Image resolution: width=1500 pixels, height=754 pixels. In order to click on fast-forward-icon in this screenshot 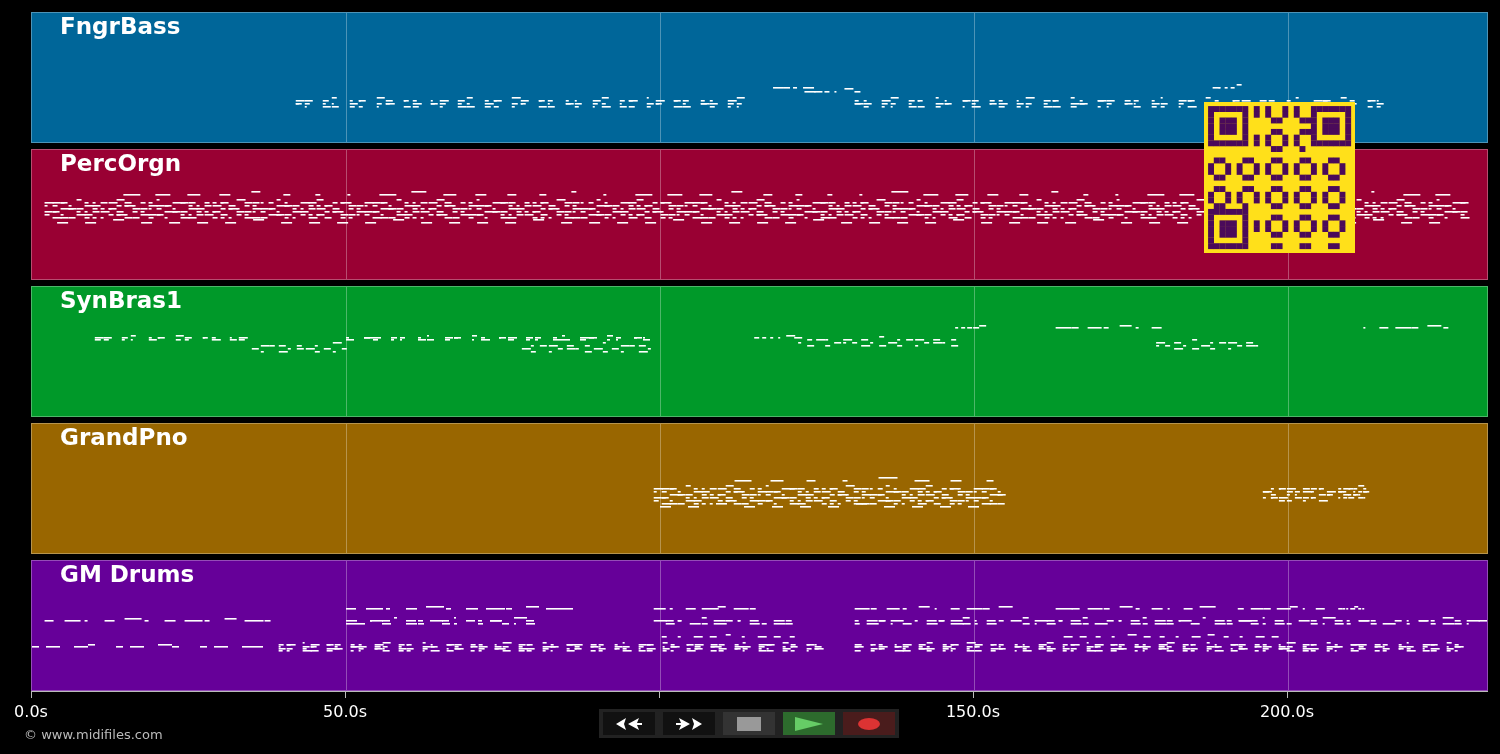, I will do `click(689, 723)`.